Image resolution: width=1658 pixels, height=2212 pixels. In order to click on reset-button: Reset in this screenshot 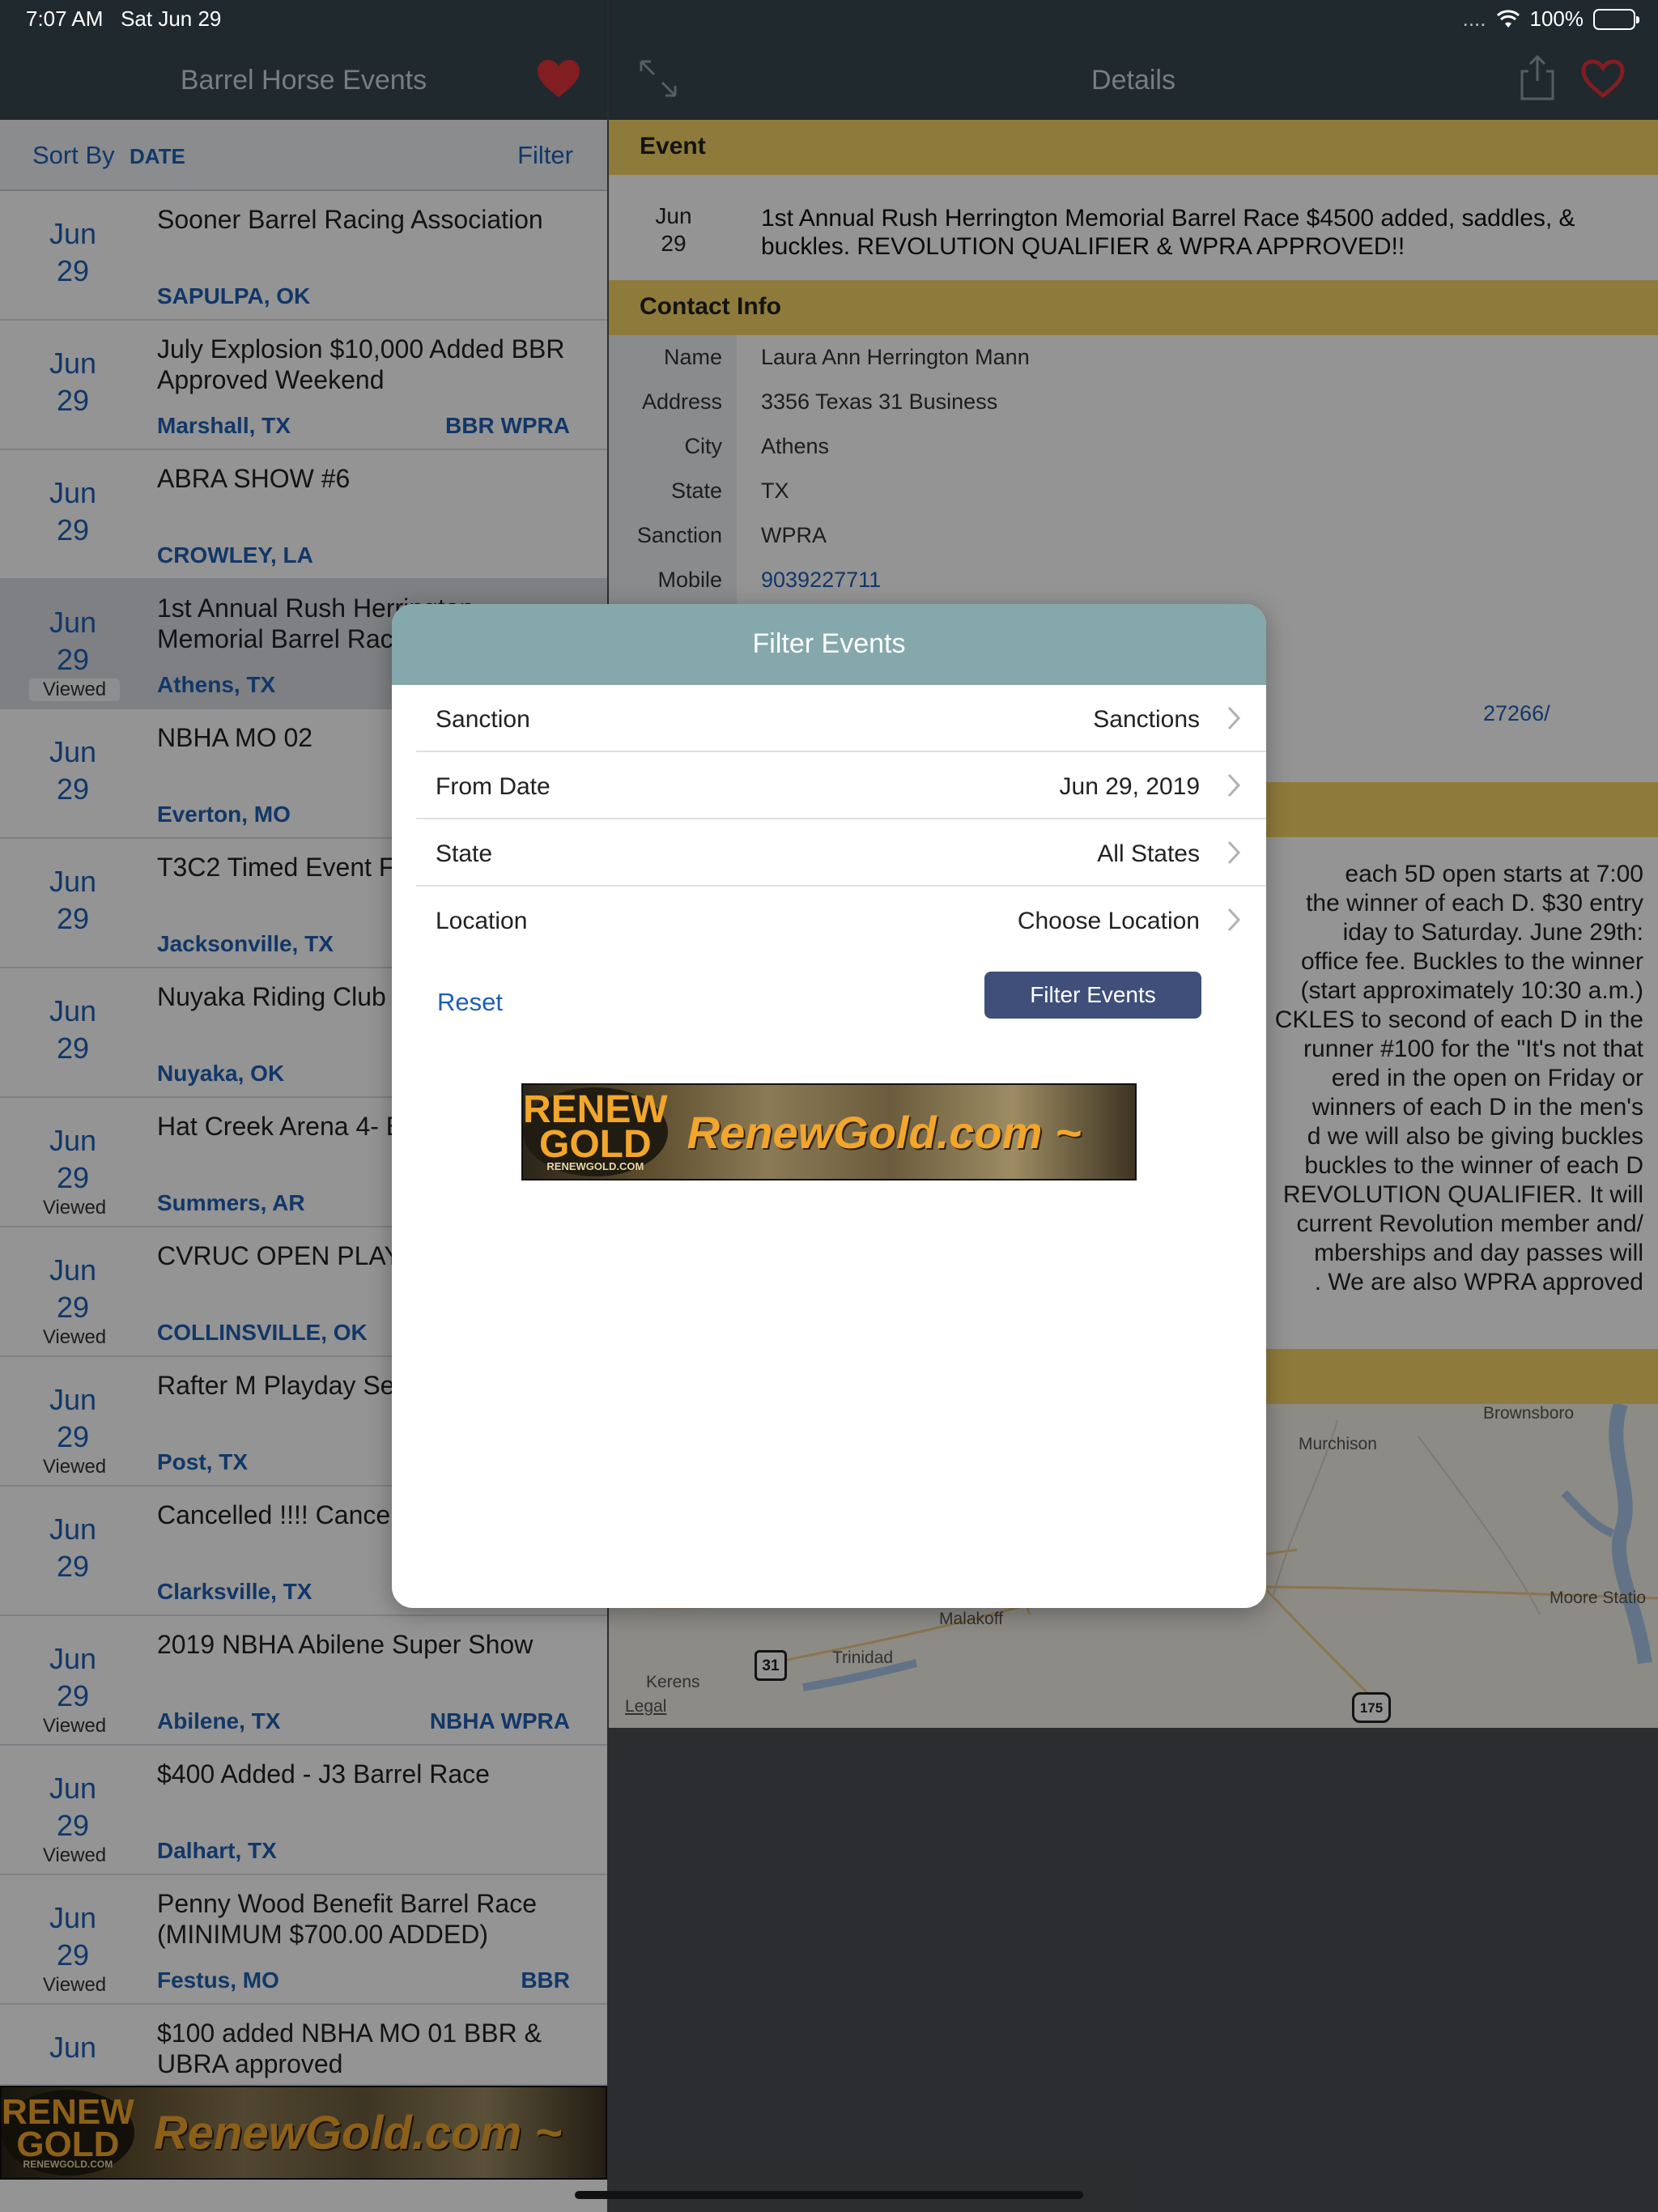, I will do `click(470, 1003)`.